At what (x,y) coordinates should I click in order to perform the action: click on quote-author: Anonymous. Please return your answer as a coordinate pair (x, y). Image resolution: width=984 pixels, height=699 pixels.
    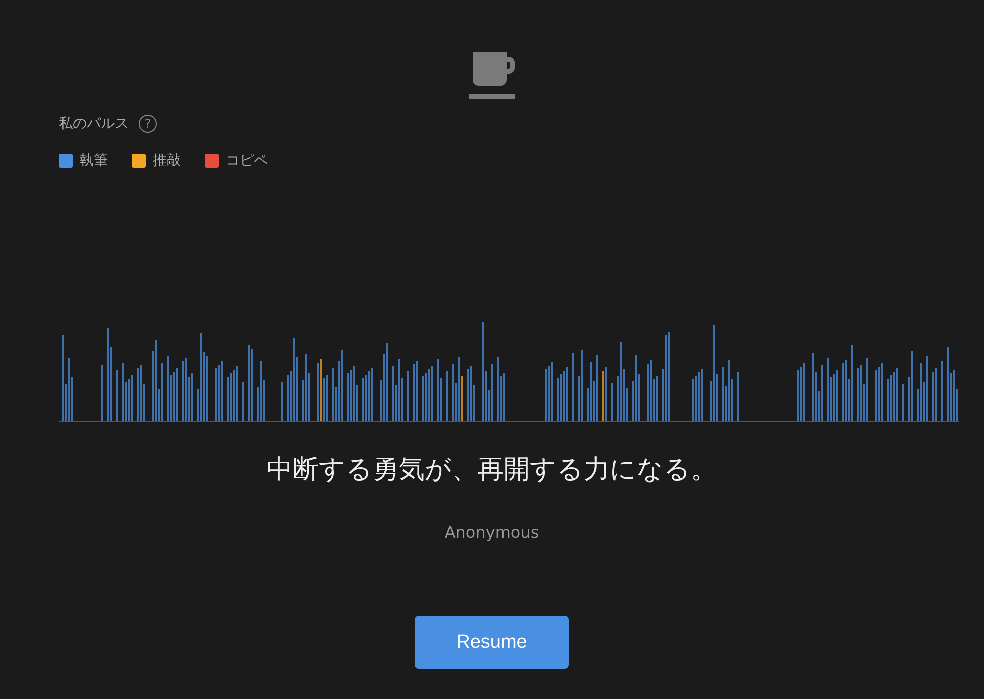
    Looking at the image, I should click on (492, 532).